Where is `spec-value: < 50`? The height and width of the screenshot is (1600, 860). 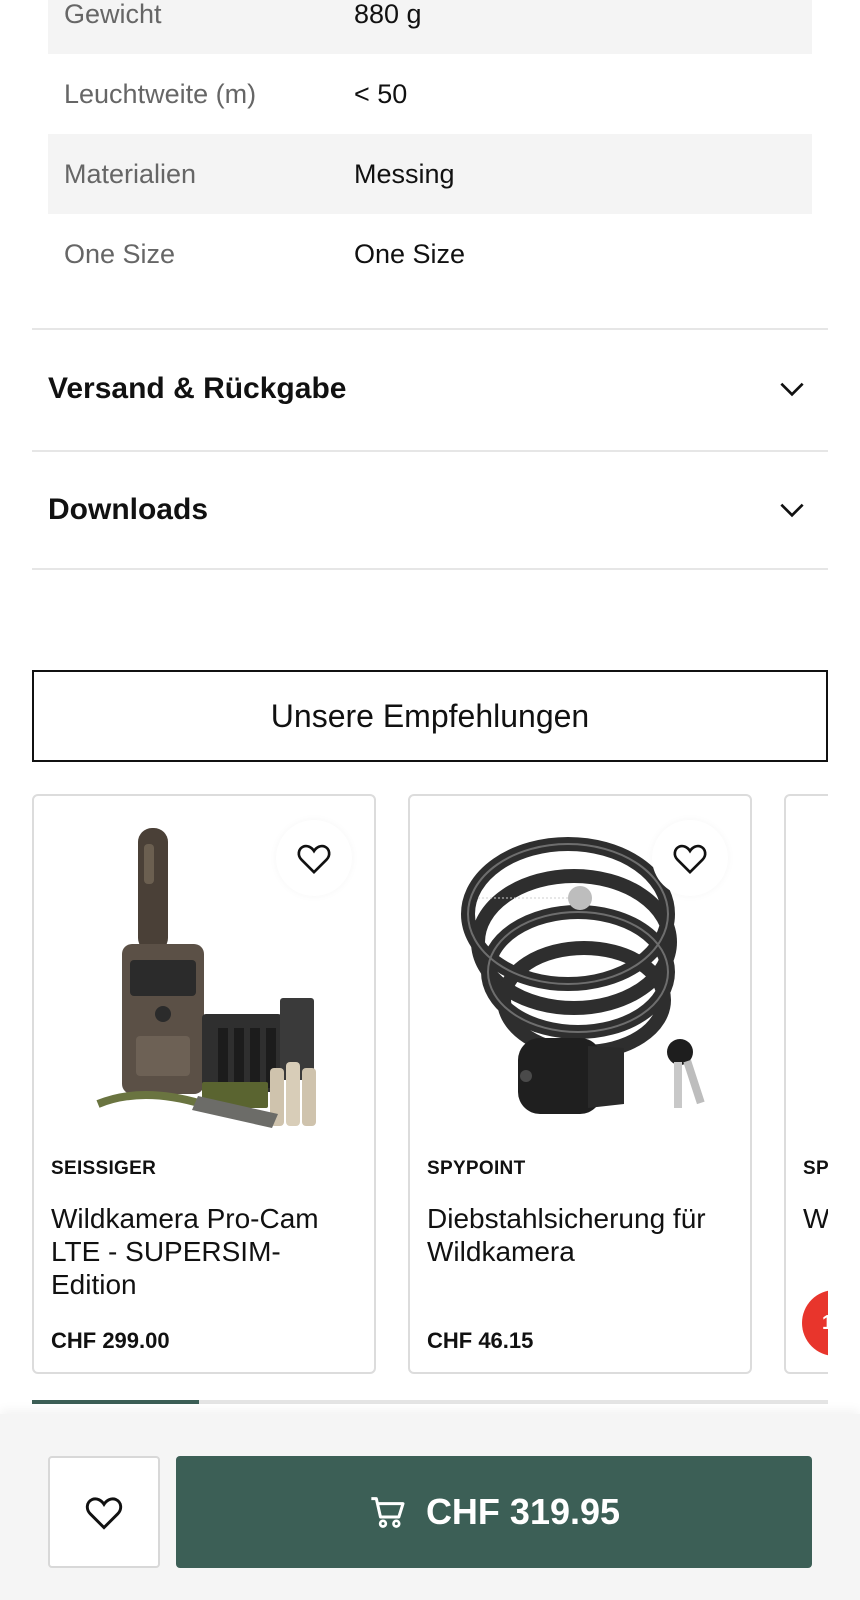 spec-value: < 50 is located at coordinates (381, 93).